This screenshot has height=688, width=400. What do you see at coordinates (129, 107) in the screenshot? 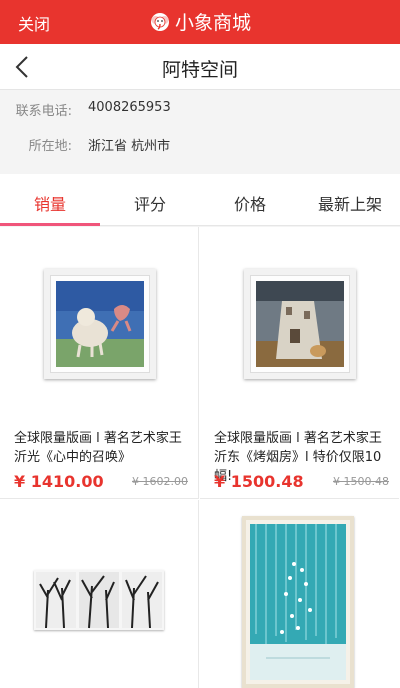
I see `phone-value: 4008265953` at bounding box center [129, 107].